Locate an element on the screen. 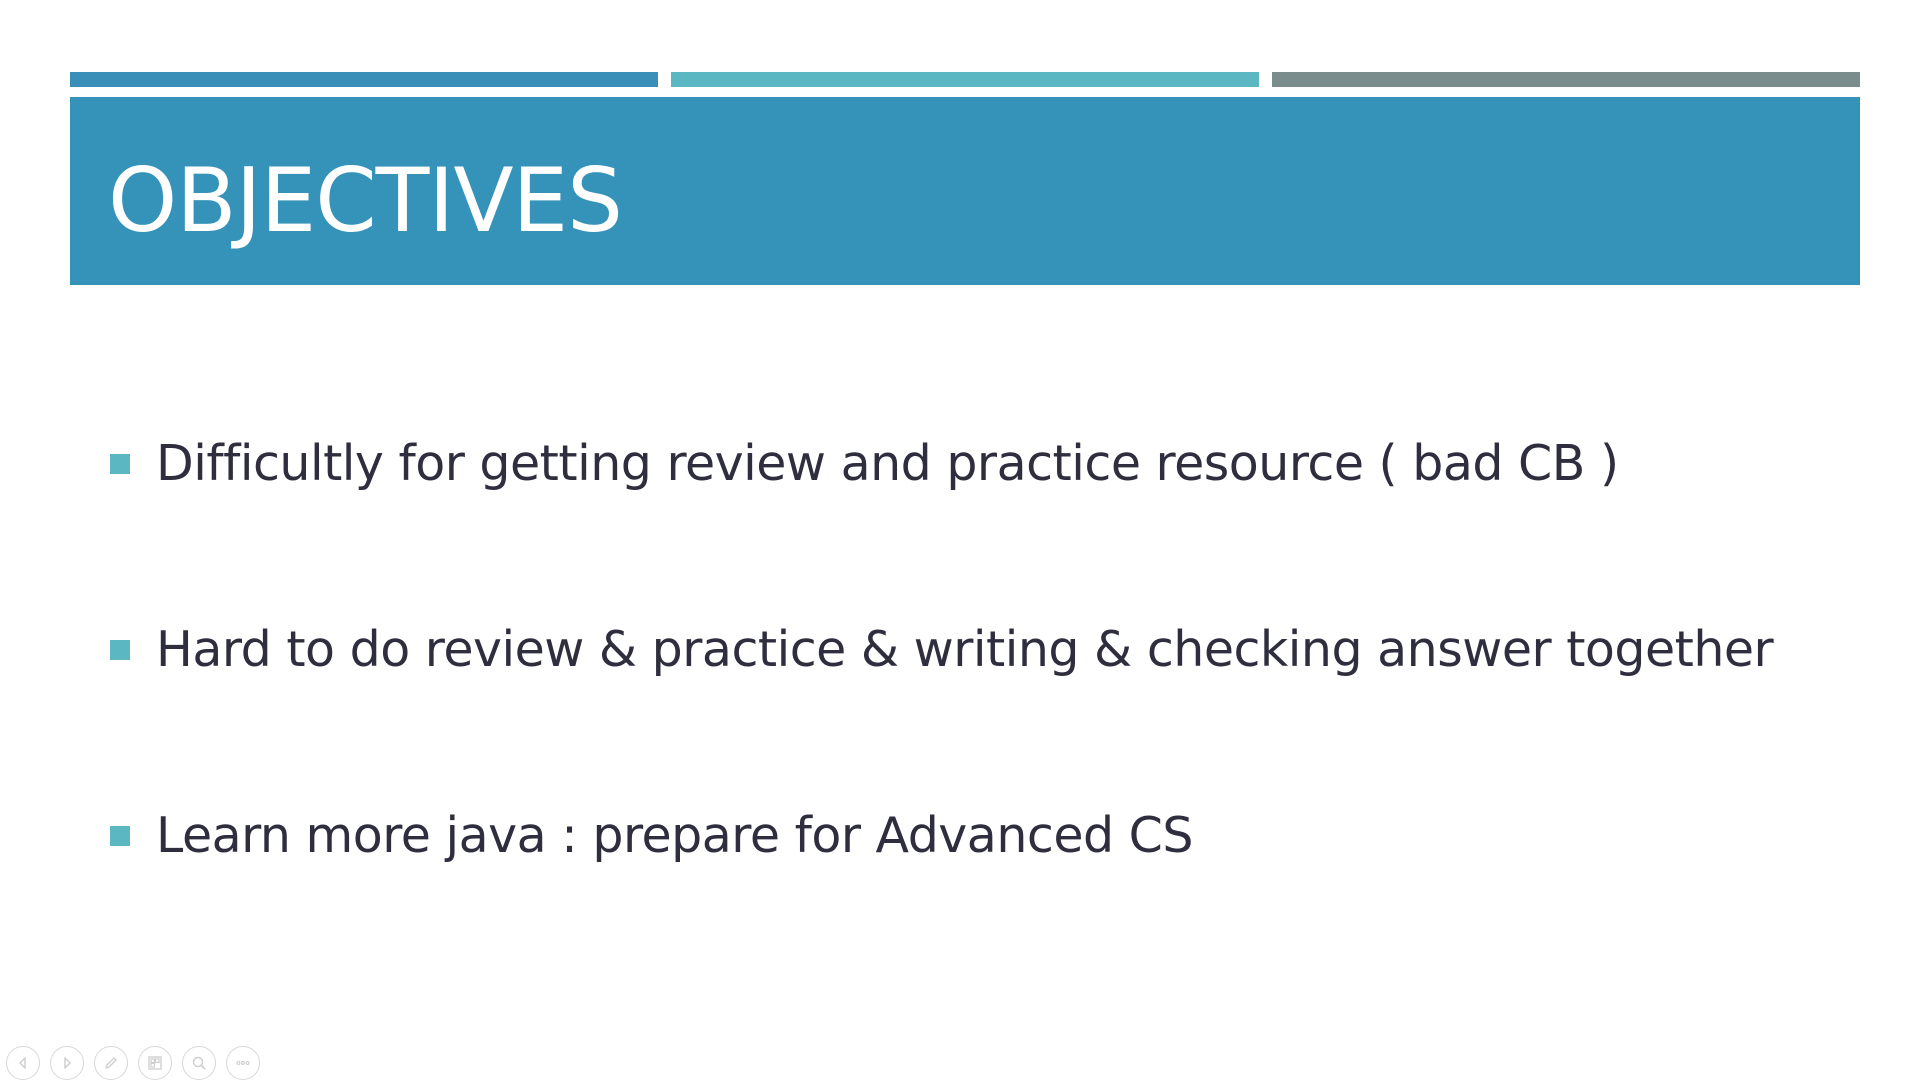 This screenshot has width=1920, height=1080. accent-bar-teal is located at coordinates (965, 79).